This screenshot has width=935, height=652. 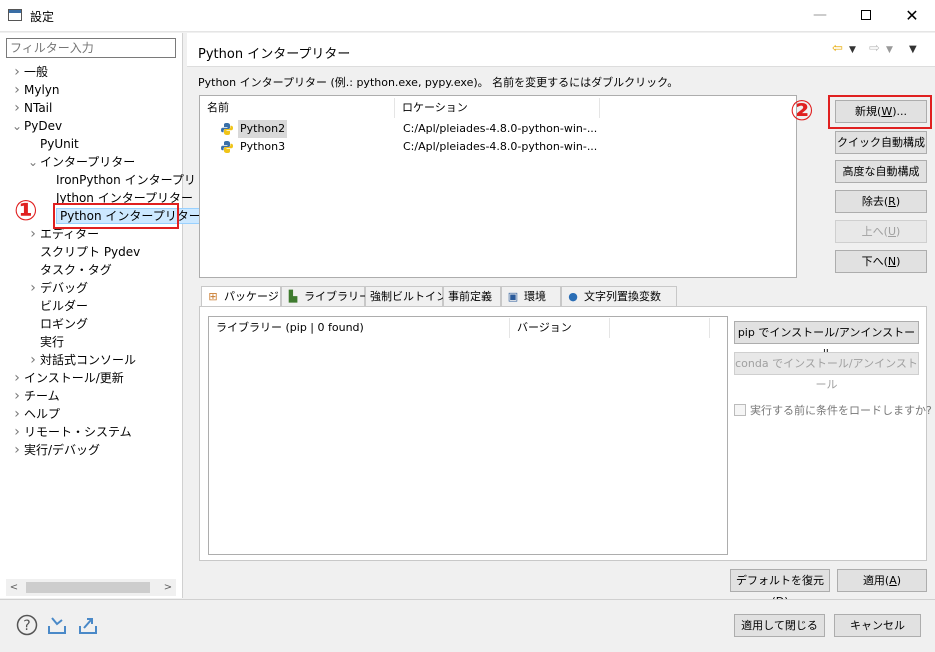 What do you see at coordinates (57, 288) in the screenshot?
I see `tree-item: › デバッグ` at bounding box center [57, 288].